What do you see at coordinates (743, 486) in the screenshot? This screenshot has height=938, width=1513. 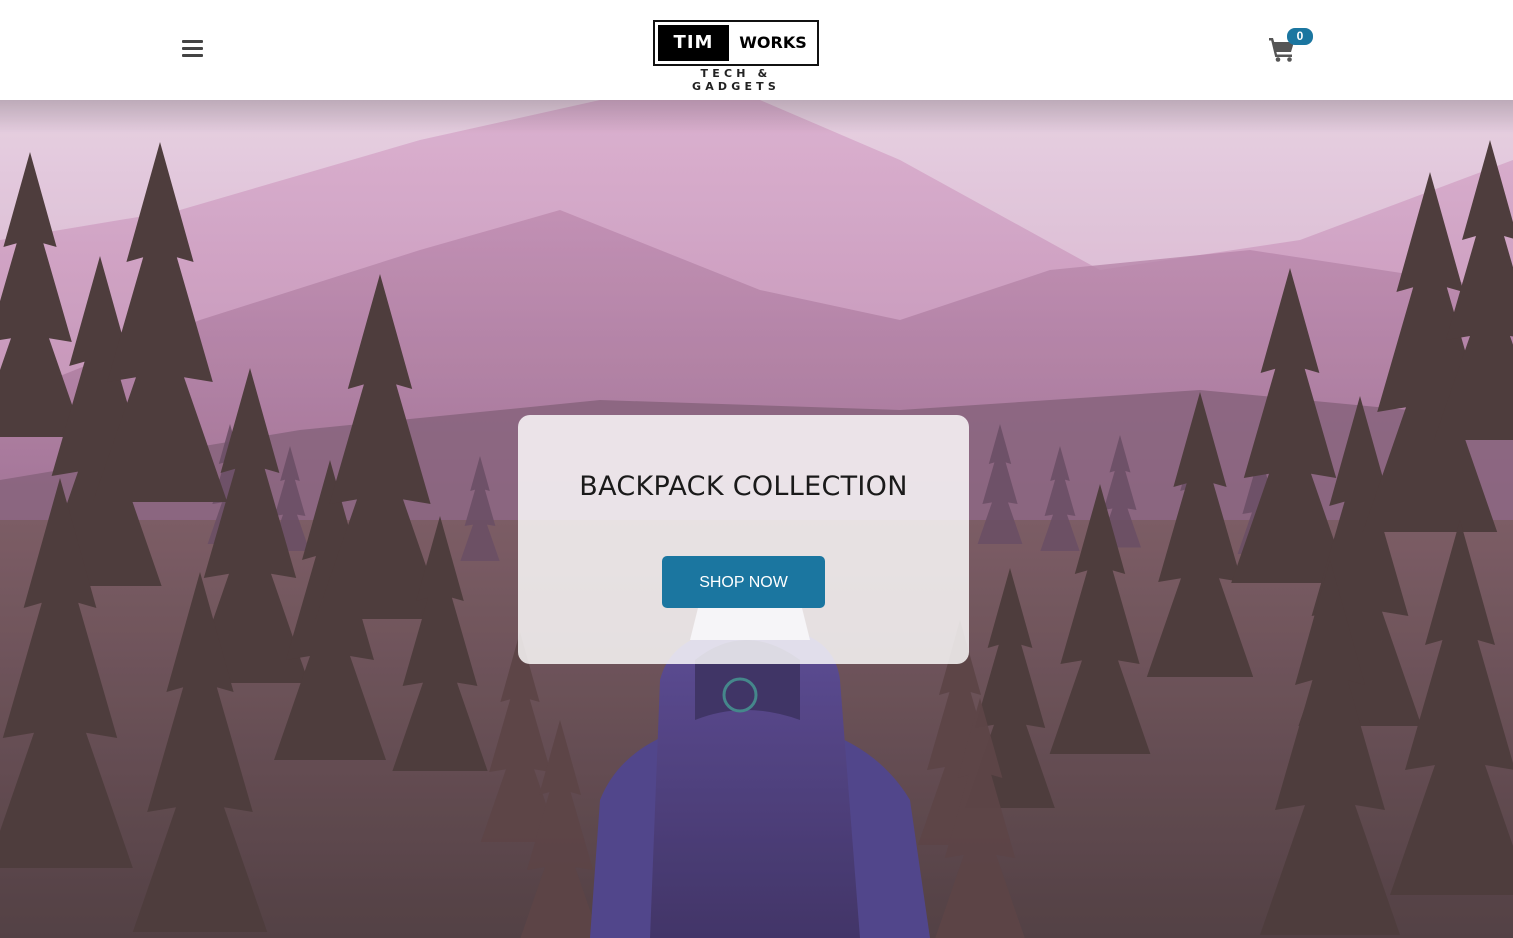 I see `promo-title: BACKPACK COLLECTION` at bounding box center [743, 486].